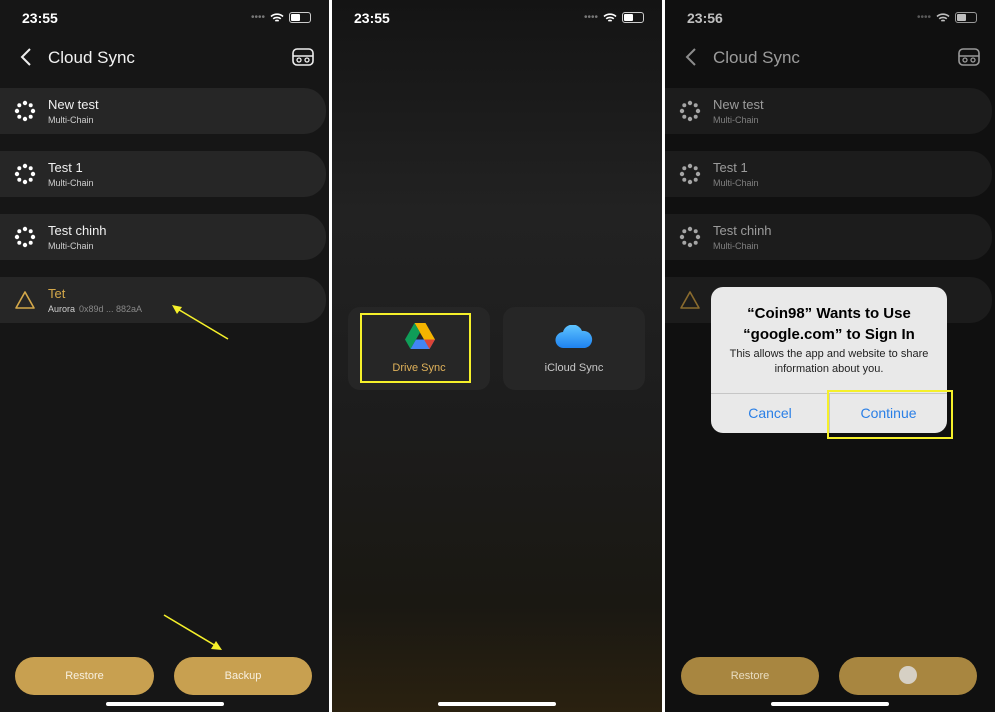  Describe the element at coordinates (25, 300) in the screenshot. I see `warning-triangle-icon` at that location.